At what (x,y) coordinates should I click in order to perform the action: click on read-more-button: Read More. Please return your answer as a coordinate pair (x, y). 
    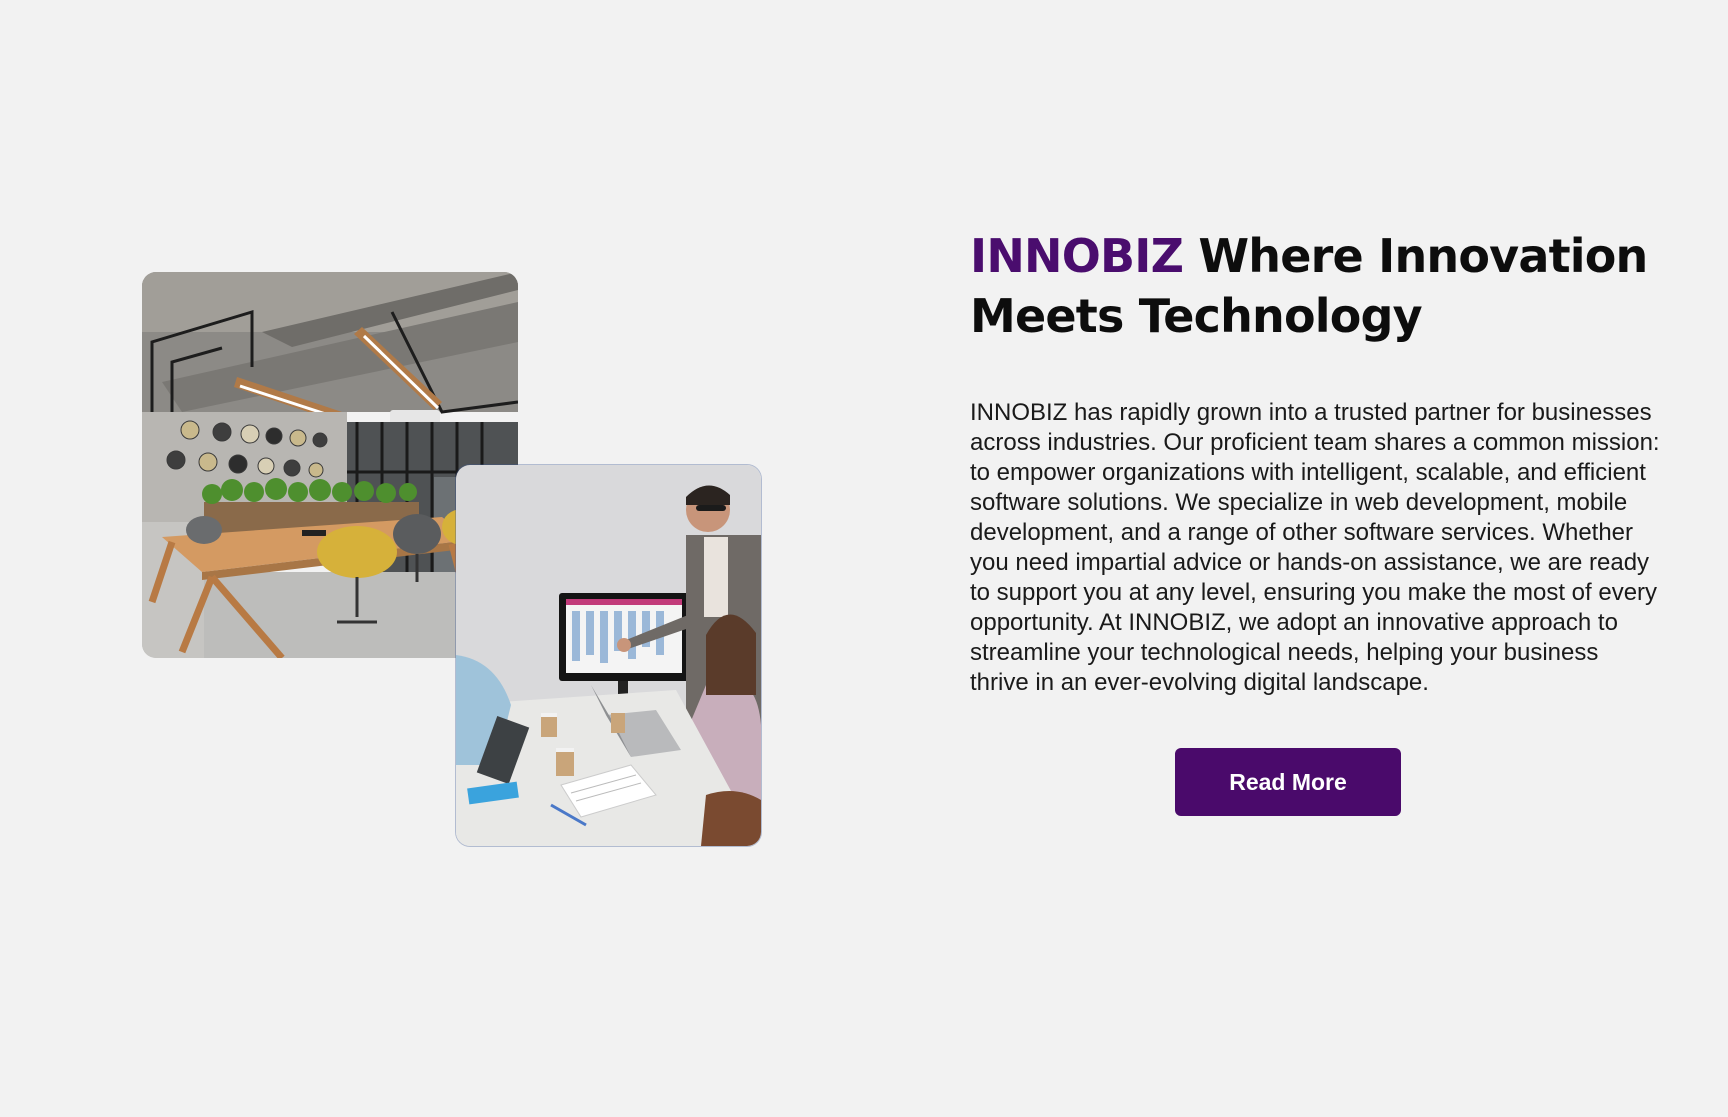
    Looking at the image, I should click on (1288, 782).